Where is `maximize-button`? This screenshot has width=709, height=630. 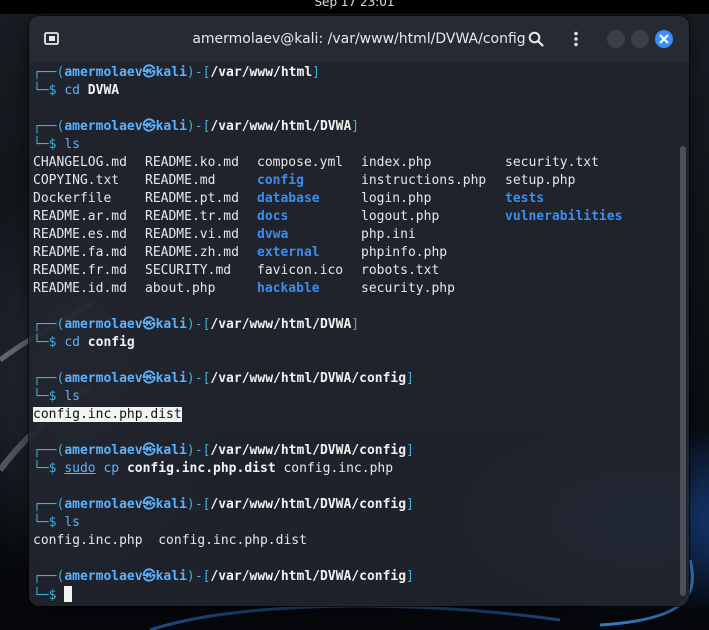 maximize-button is located at coordinates (640, 39).